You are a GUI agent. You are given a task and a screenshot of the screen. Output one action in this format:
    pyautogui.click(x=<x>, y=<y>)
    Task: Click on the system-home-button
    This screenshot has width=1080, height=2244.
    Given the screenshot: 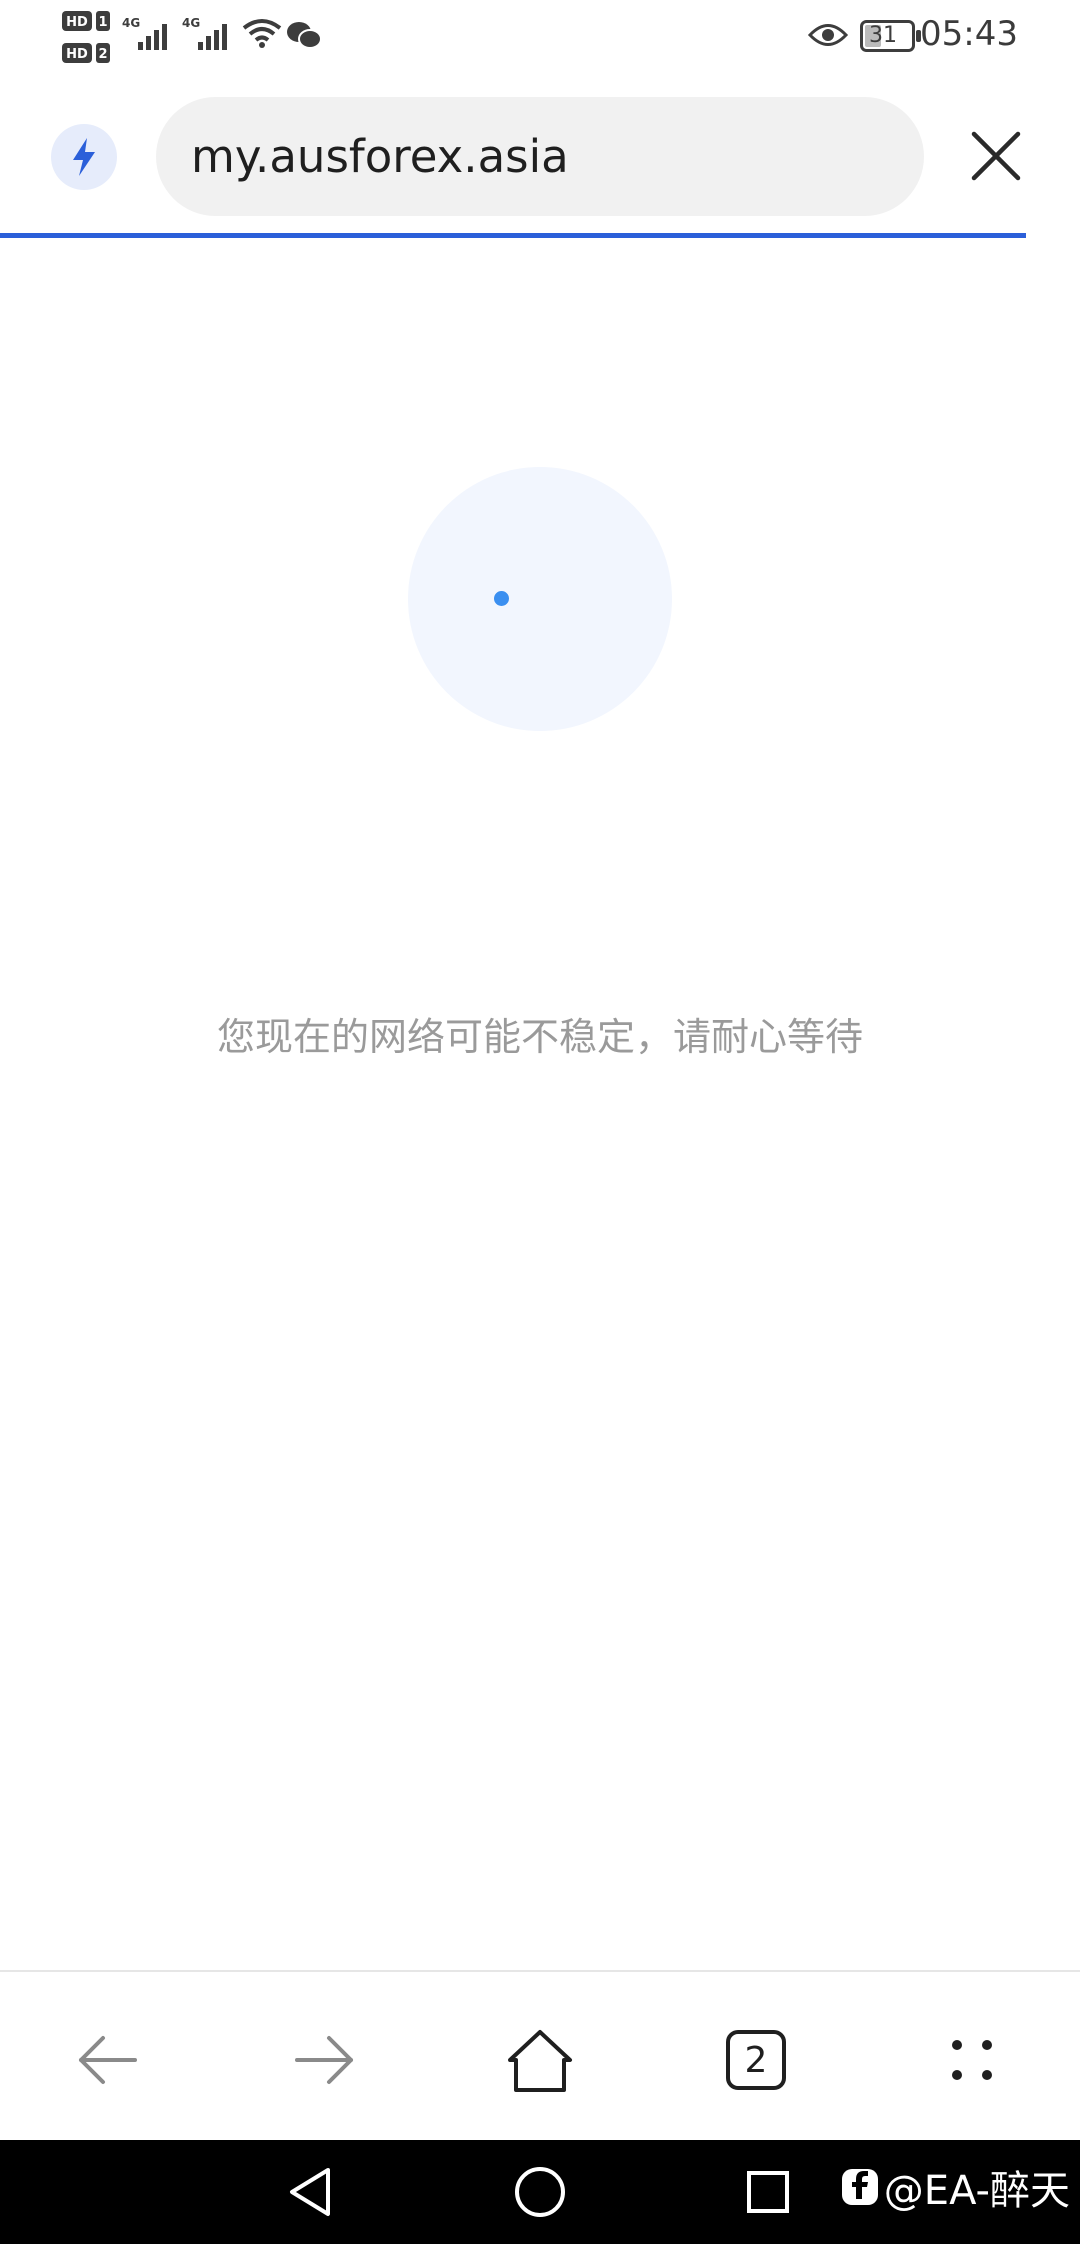 What is the action you would take?
    pyautogui.click(x=540, y=2194)
    